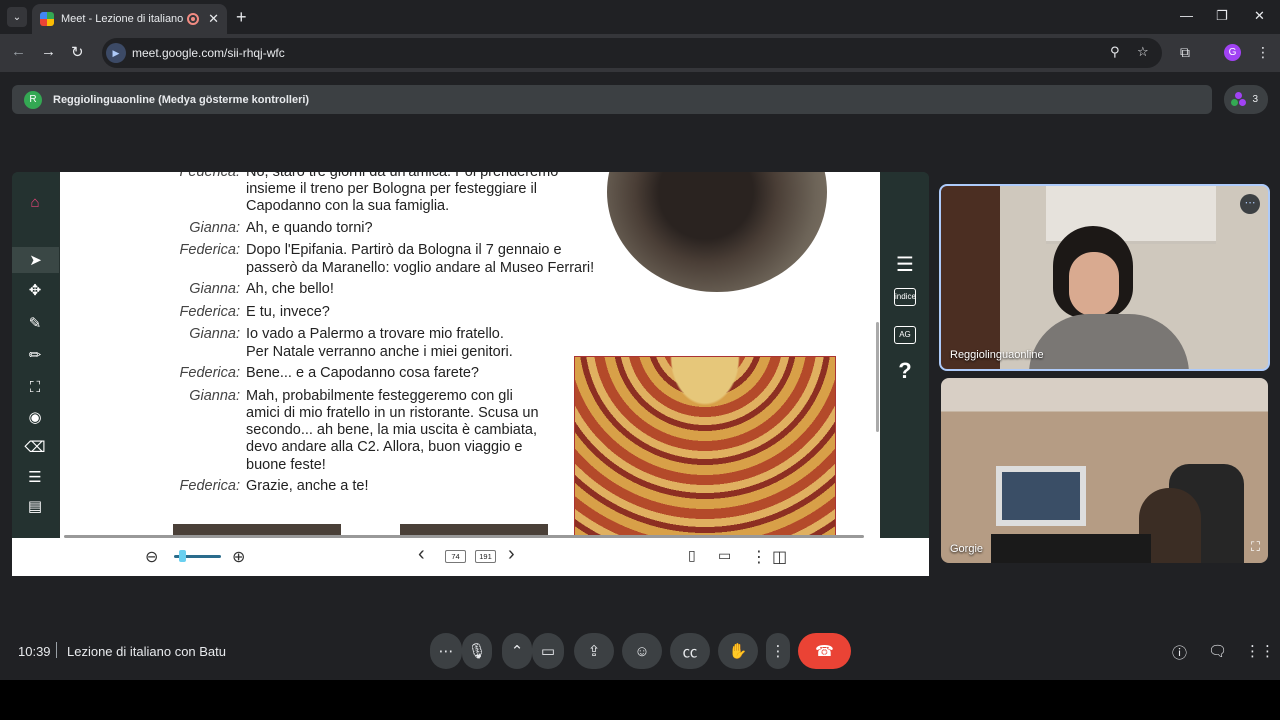  I want to click on captions-button: ㏄, so click(690, 651).